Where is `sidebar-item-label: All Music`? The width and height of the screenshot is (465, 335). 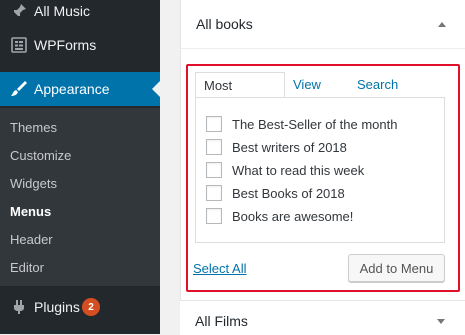
sidebar-item-label: All Music is located at coordinates (62, 11).